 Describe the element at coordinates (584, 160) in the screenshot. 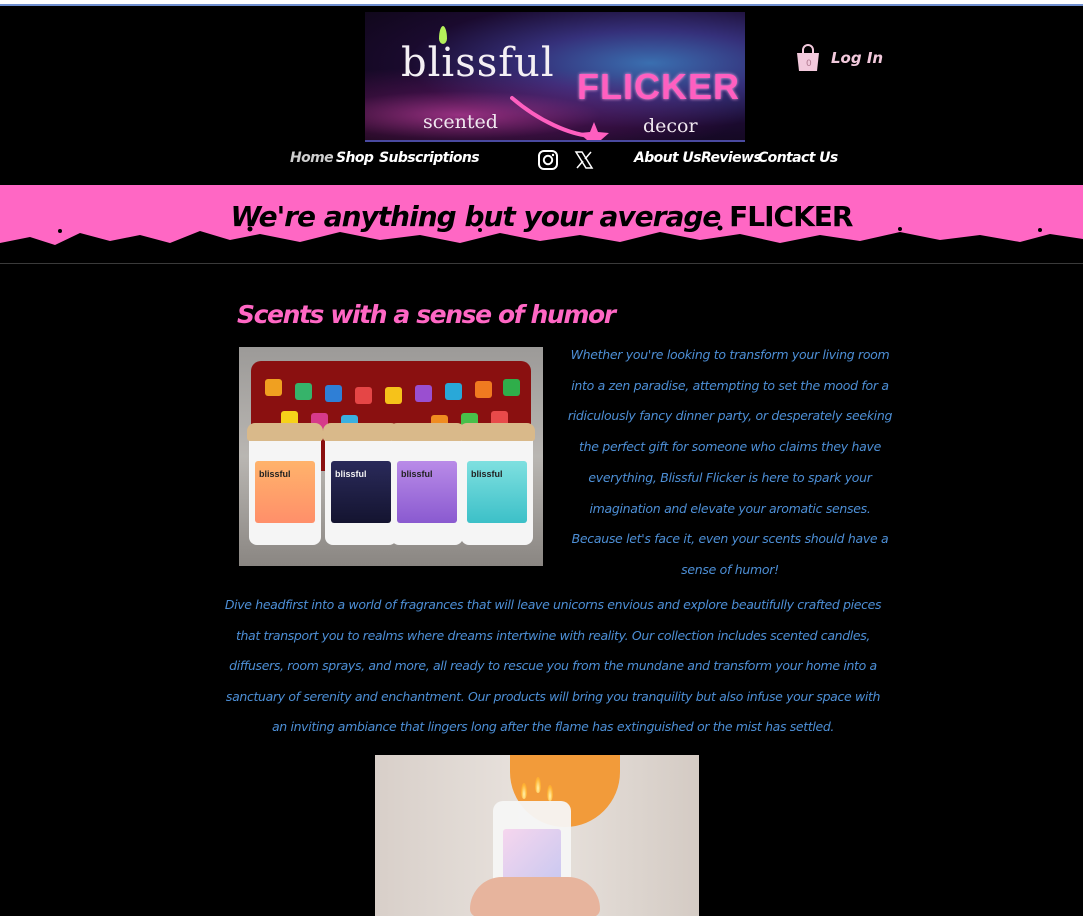

I see `x-icon` at that location.